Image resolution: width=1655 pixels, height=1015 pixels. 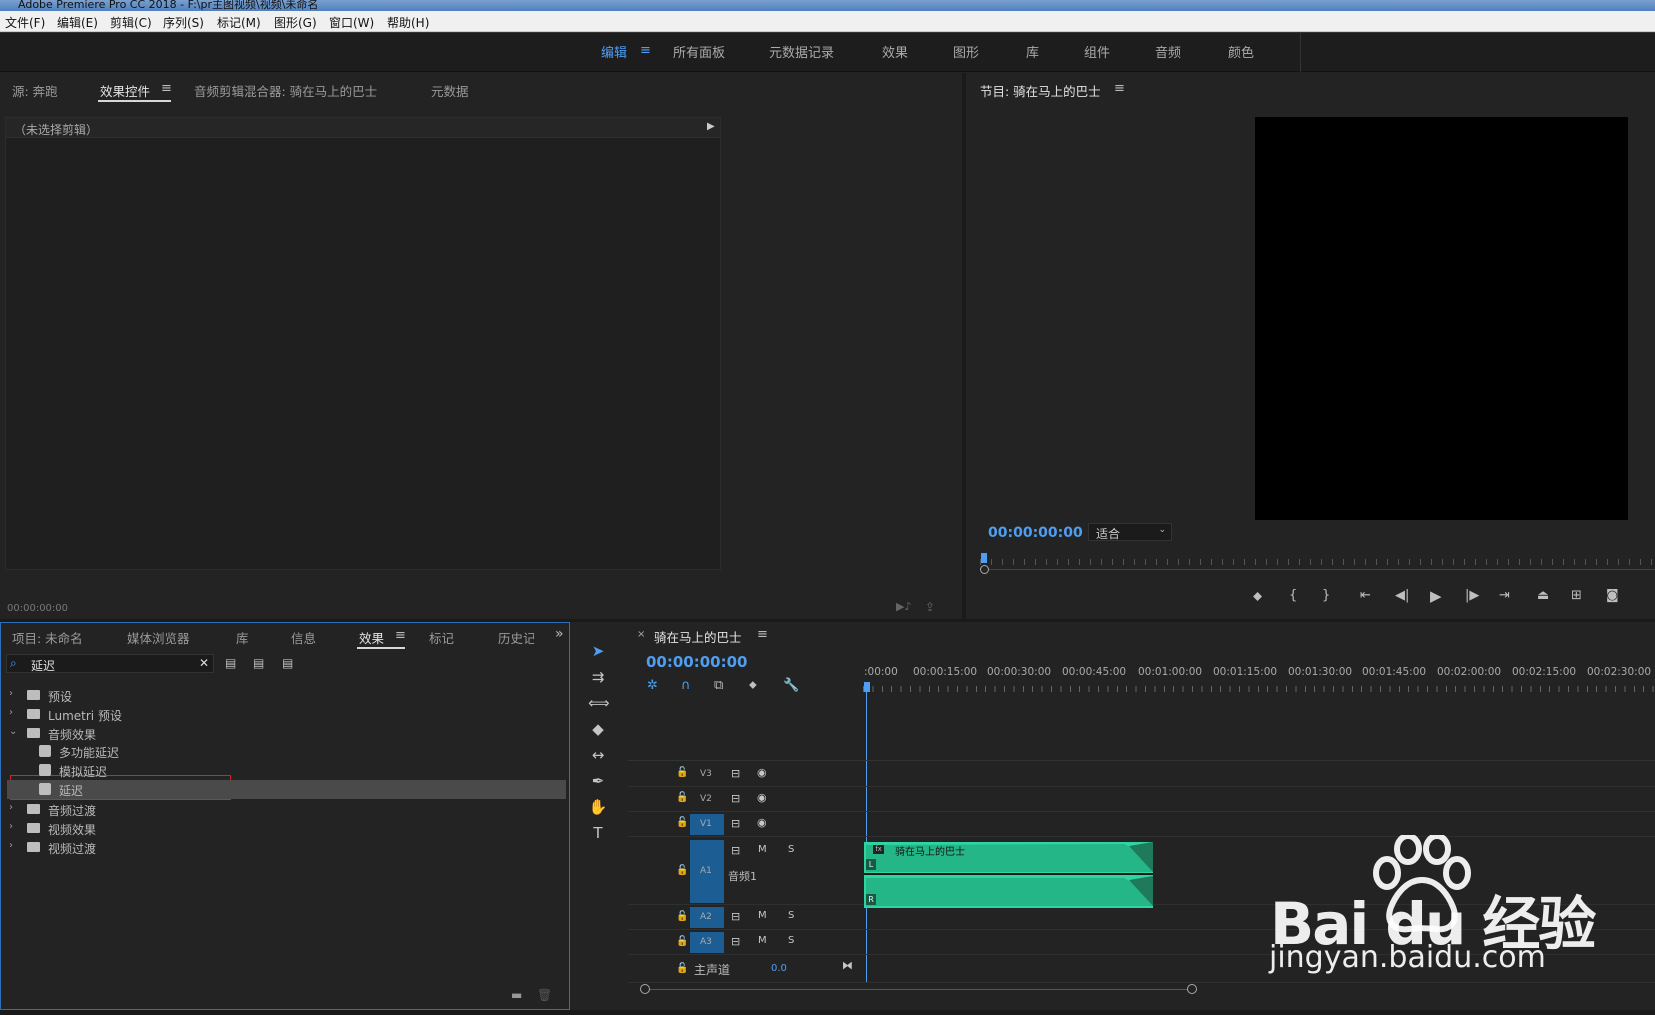 I want to click on master-meter-icon: ⧓, so click(x=847, y=965).